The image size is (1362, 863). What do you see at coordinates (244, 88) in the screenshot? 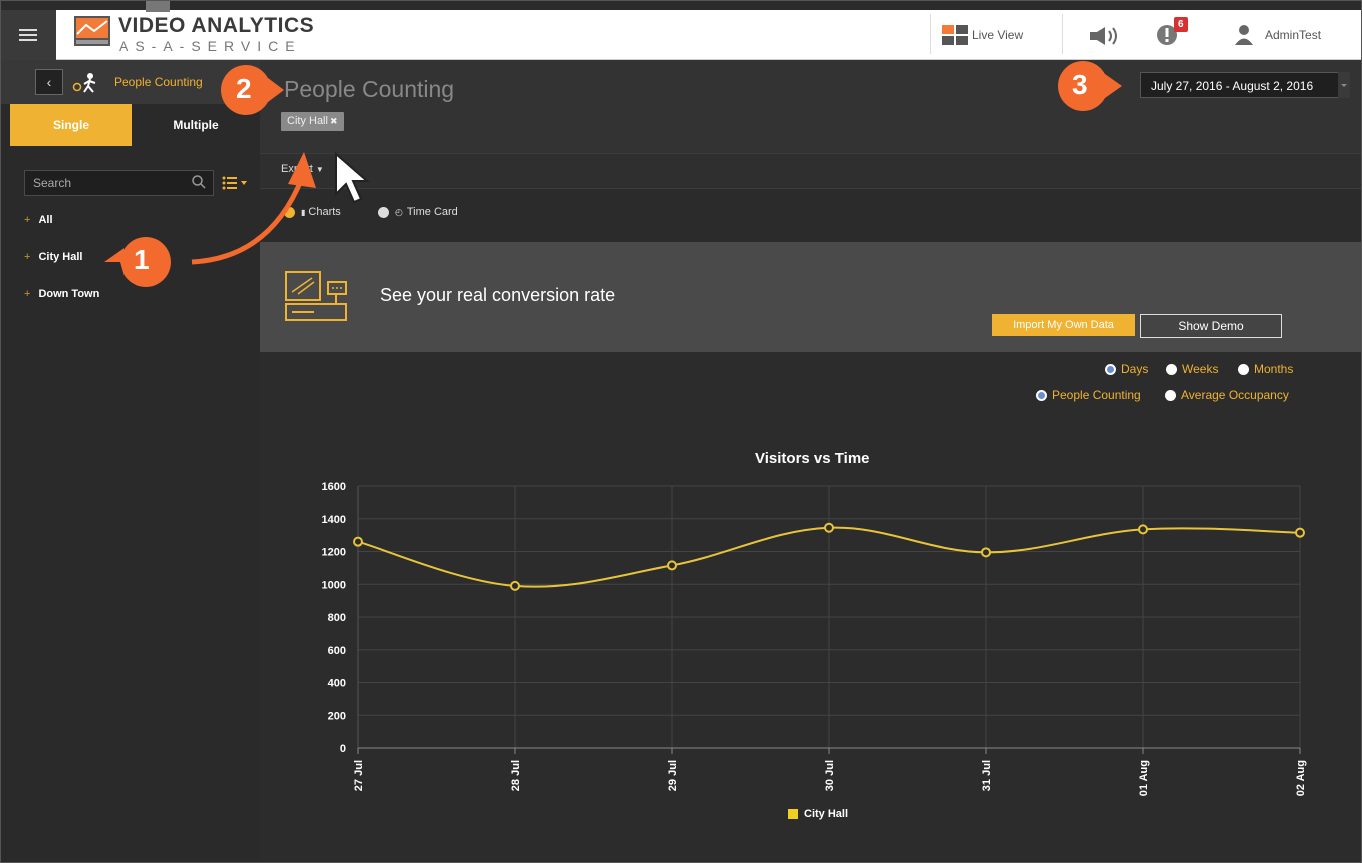
I see `callout-number-2: 2` at bounding box center [244, 88].